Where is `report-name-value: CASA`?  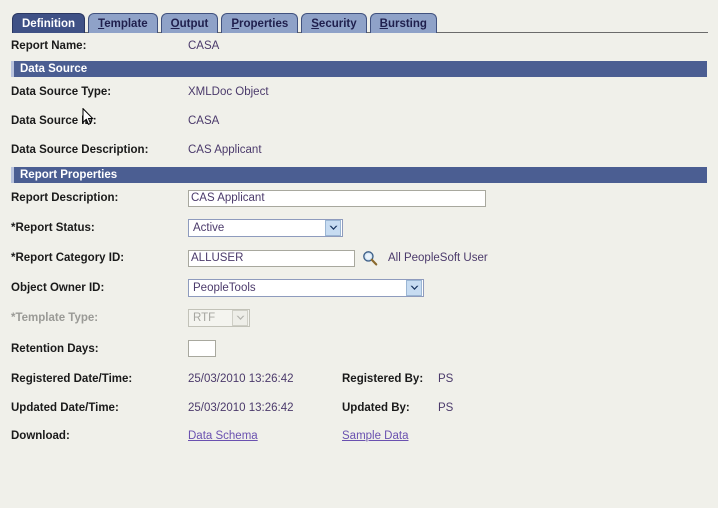
report-name-value: CASA is located at coordinates (204, 45).